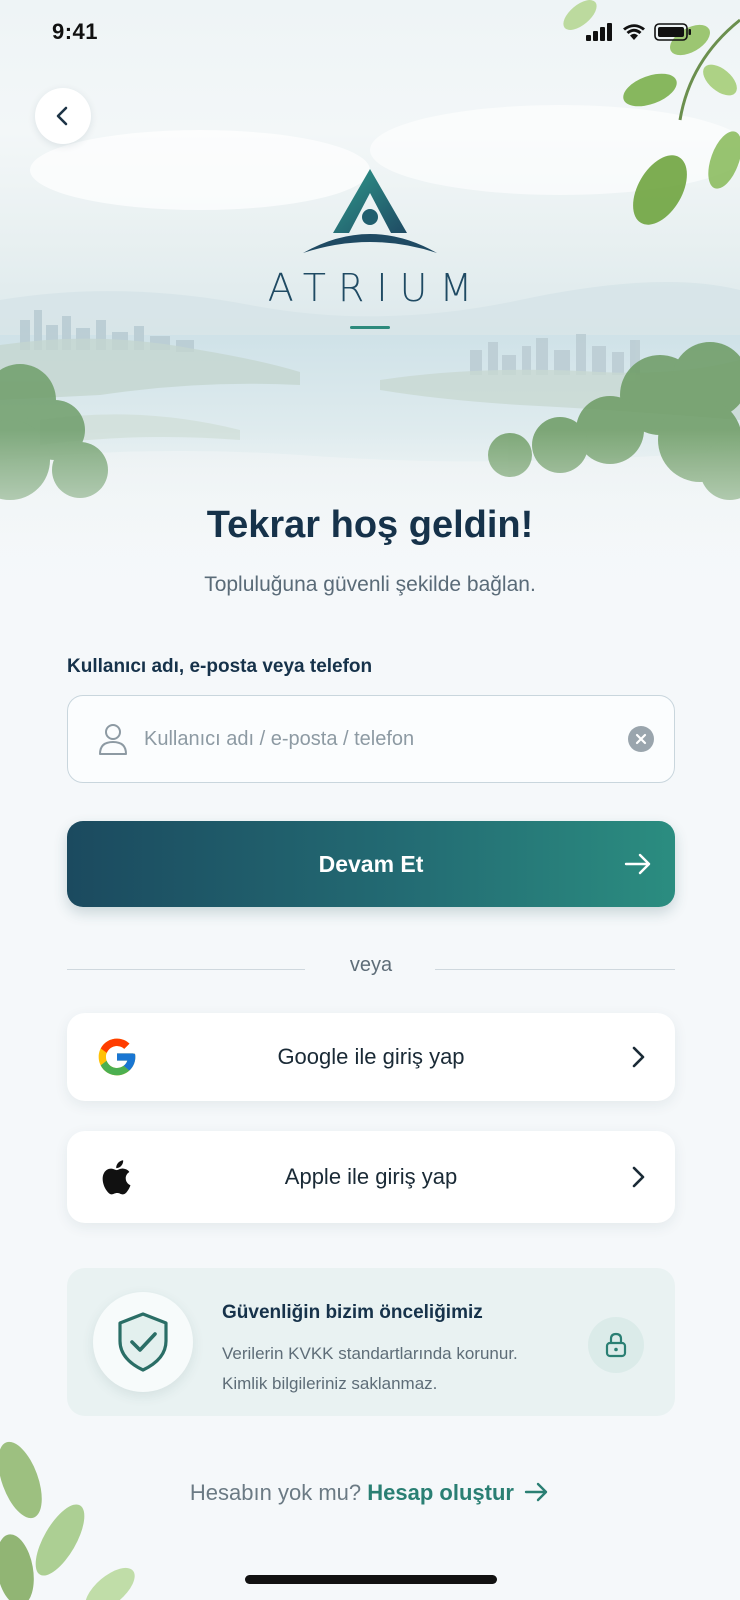 The height and width of the screenshot is (1600, 740). What do you see at coordinates (386, 739) in the screenshot?
I see `login-input` at bounding box center [386, 739].